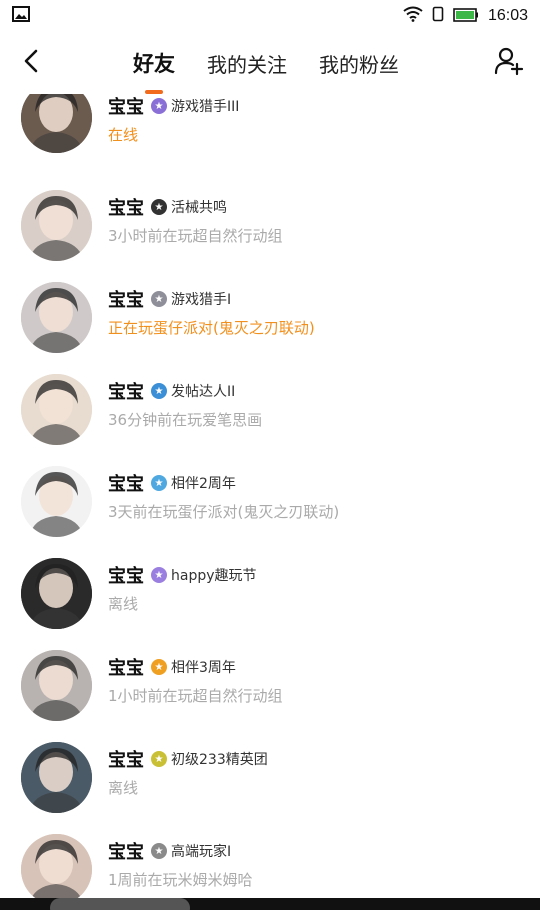 The image size is (540, 910). I want to click on tab-indicator, so click(154, 92).